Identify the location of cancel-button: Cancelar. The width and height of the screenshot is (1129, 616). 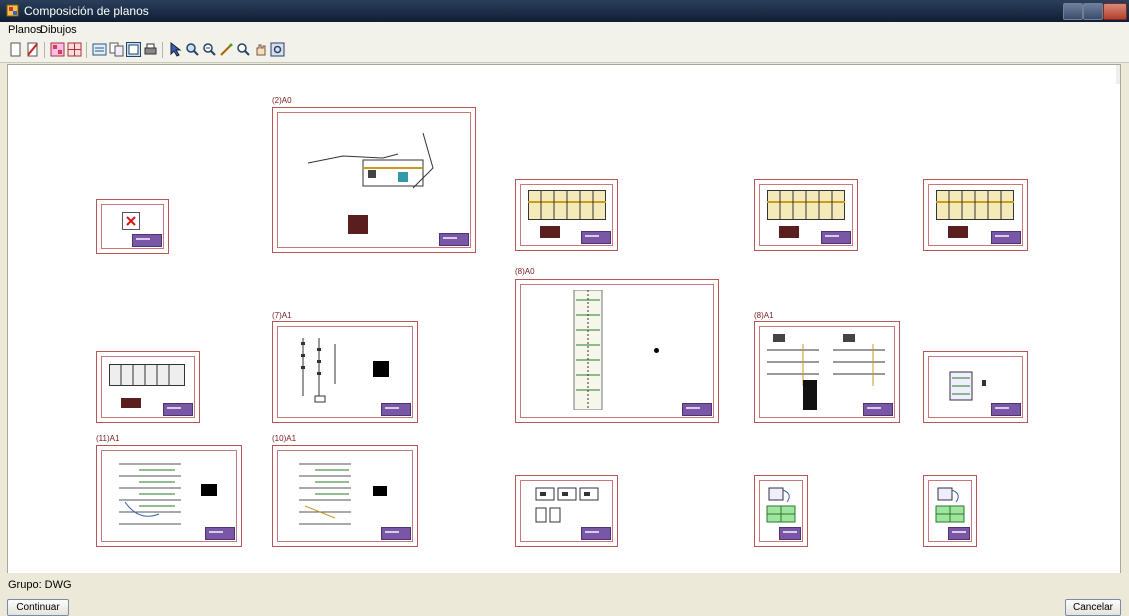
(1093, 607).